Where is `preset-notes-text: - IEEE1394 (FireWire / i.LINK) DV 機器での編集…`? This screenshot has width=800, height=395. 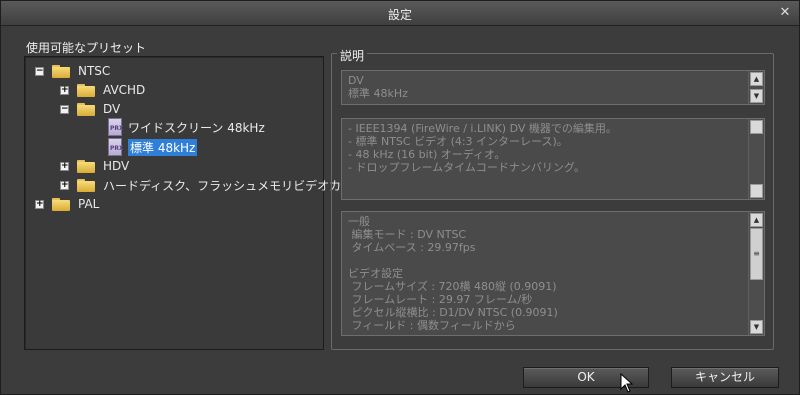 preset-notes-text: - IEEE1394 (FireWire / i.LINK) DV 機器での編集… is located at coordinates (482, 148).